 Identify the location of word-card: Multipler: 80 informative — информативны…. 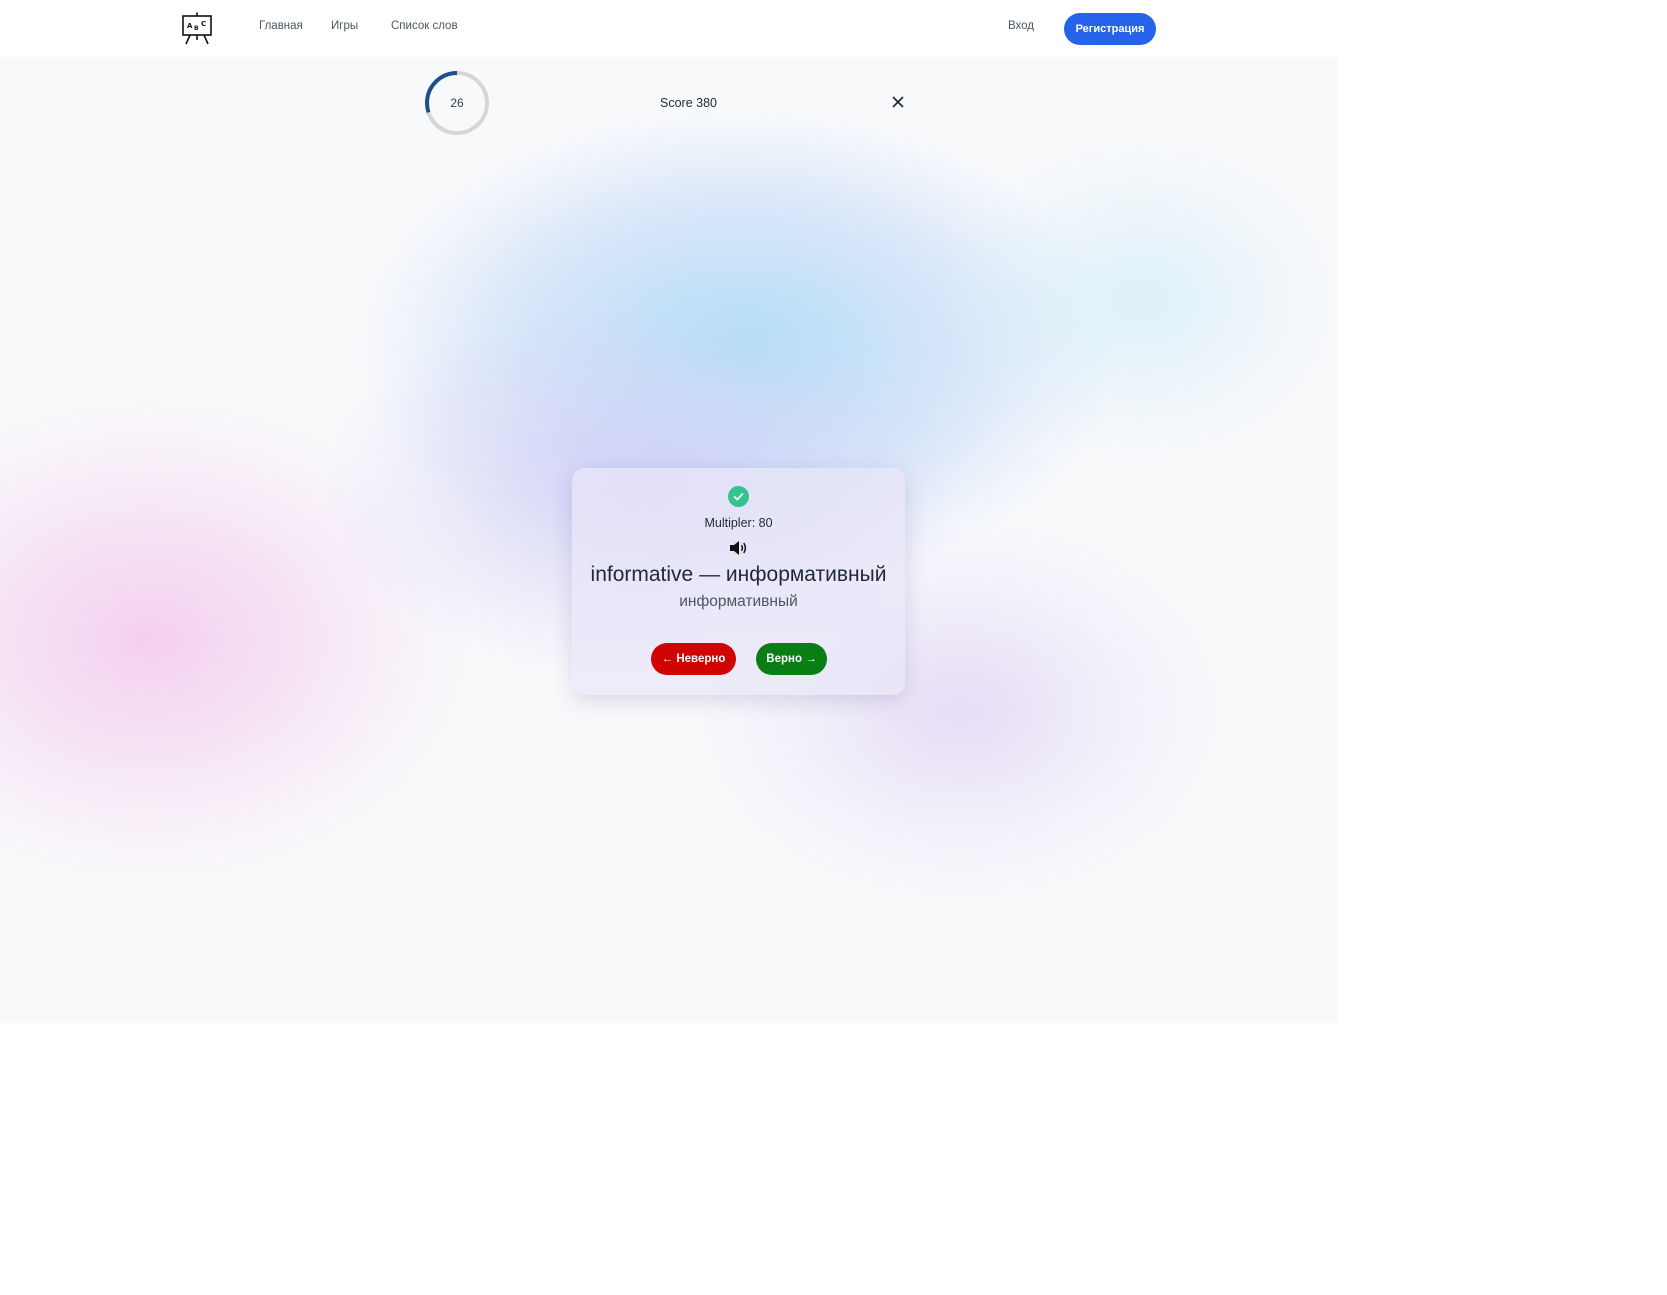
(738, 581).